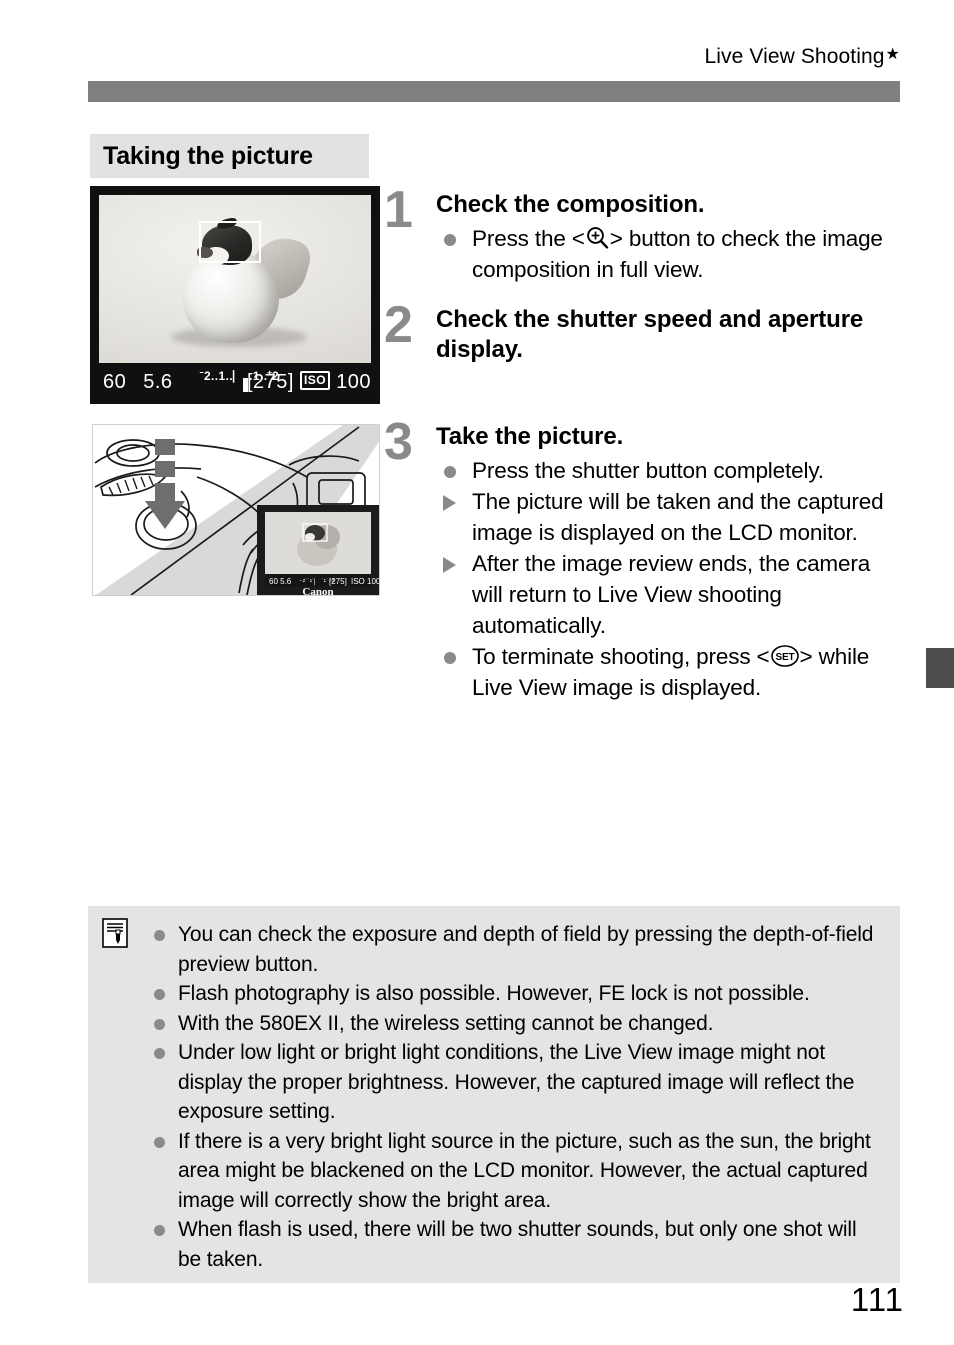 This screenshot has height=1345, width=954. What do you see at coordinates (208, 155) in the screenshot?
I see `section-title-text: Taking the picture` at bounding box center [208, 155].